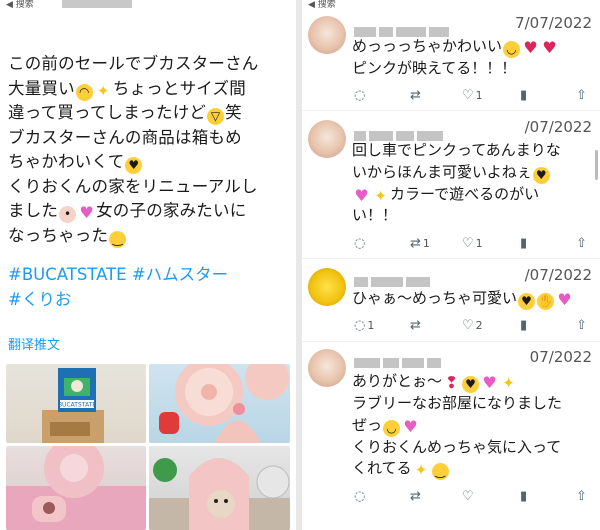 The height and width of the screenshot is (530, 600). Describe the element at coordinates (127, 89) in the screenshot. I see `tweet-line: 大量買い ◠ ✦ ちょっとサイズ間` at that location.